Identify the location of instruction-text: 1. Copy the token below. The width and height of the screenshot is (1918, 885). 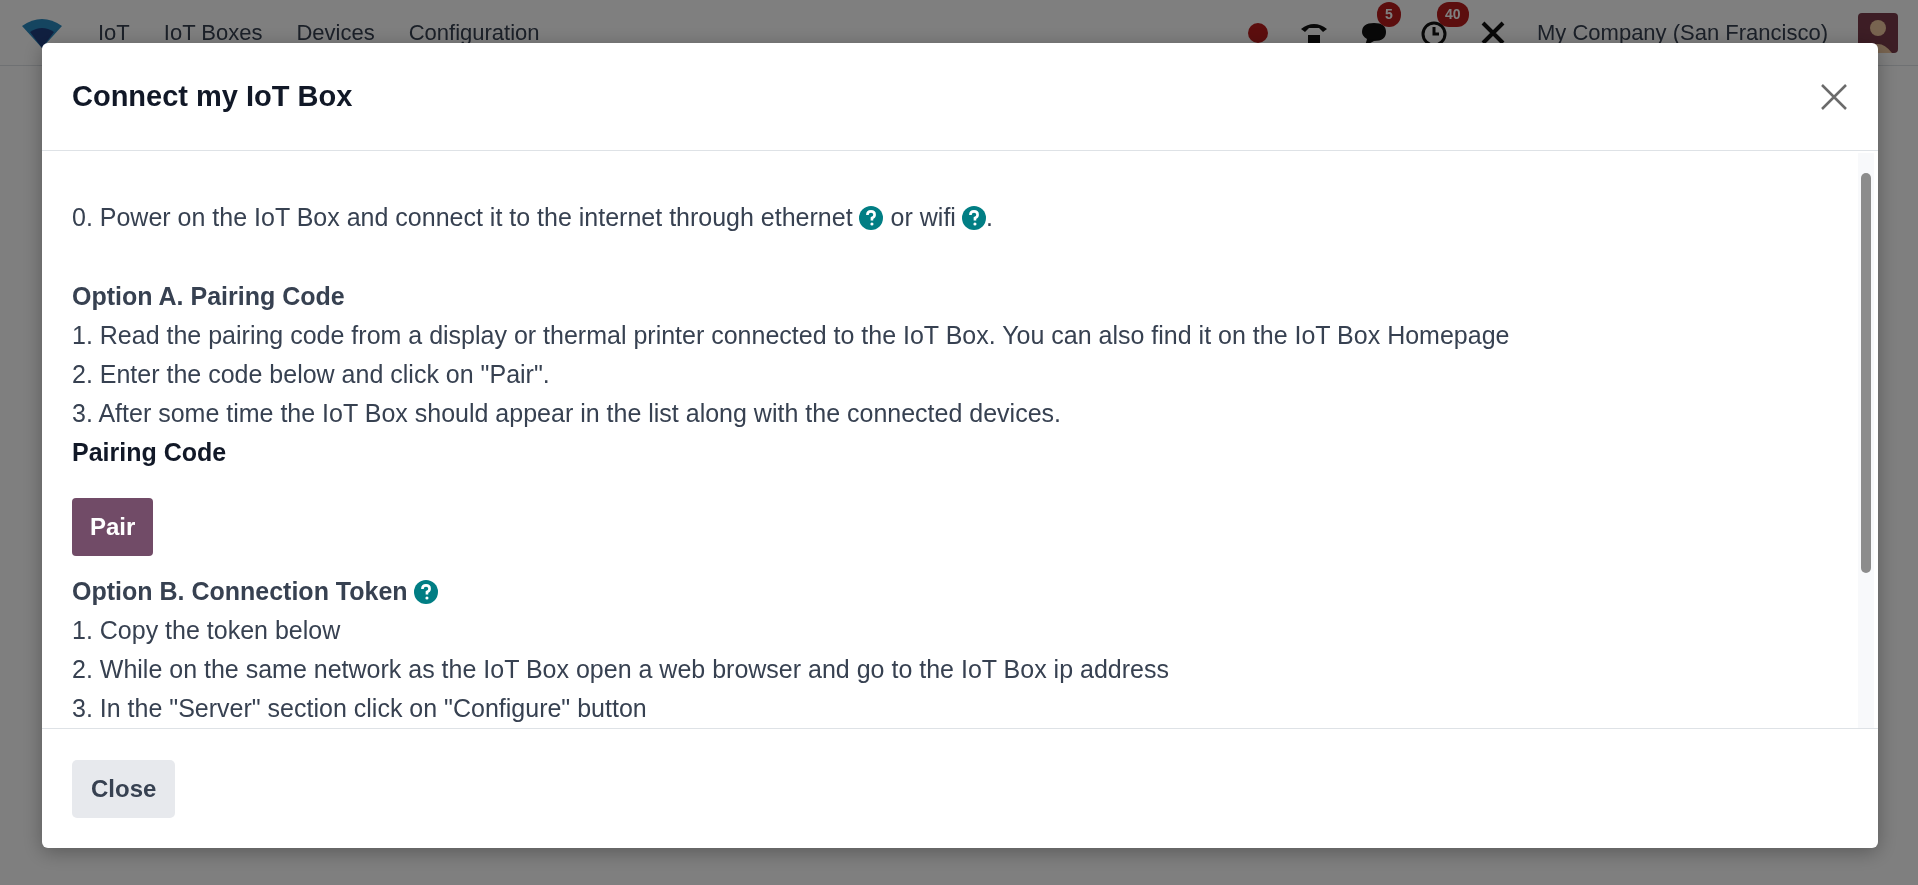
(207, 630).